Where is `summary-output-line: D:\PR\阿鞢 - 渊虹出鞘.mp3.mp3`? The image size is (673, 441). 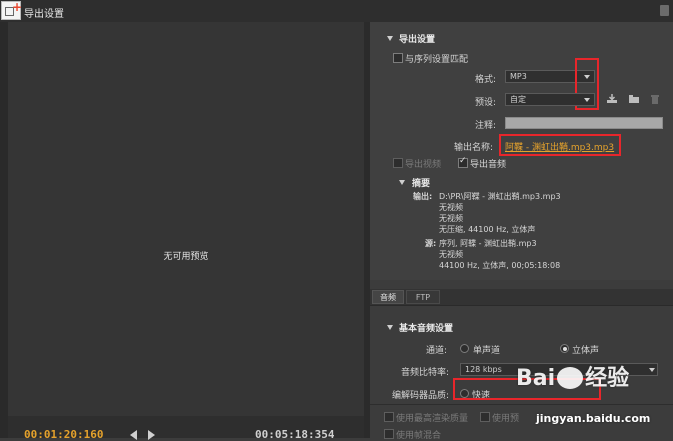 summary-output-line: D:\PR\阿鞢 - 渊虹出鞘.mp3.mp3 is located at coordinates (500, 196).